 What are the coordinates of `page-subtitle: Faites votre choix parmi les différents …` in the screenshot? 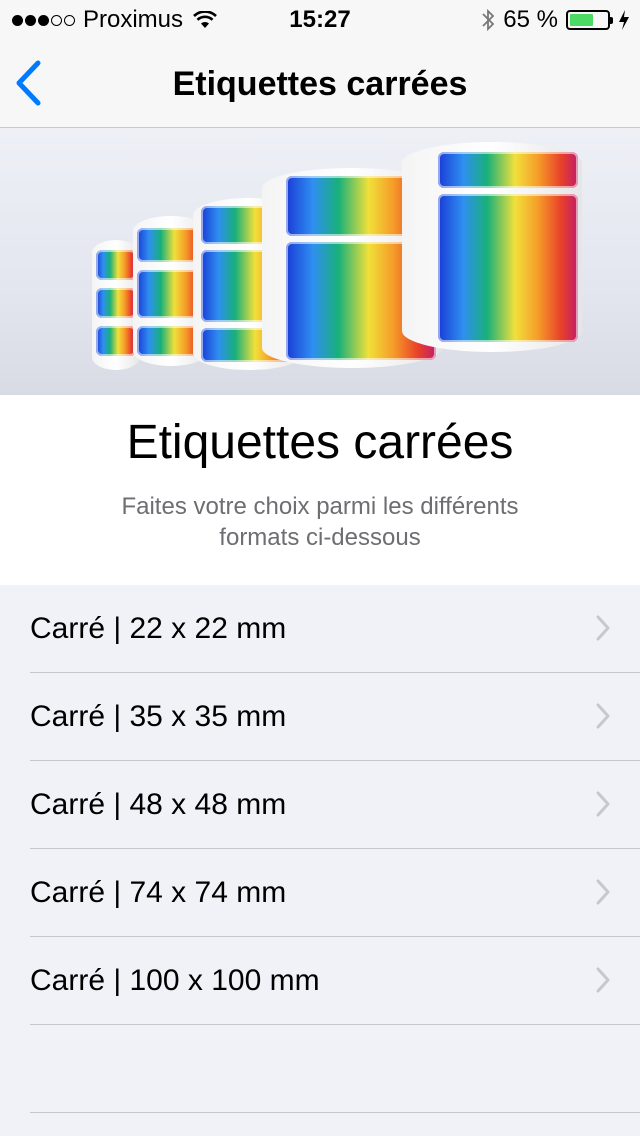 It's located at (320, 522).